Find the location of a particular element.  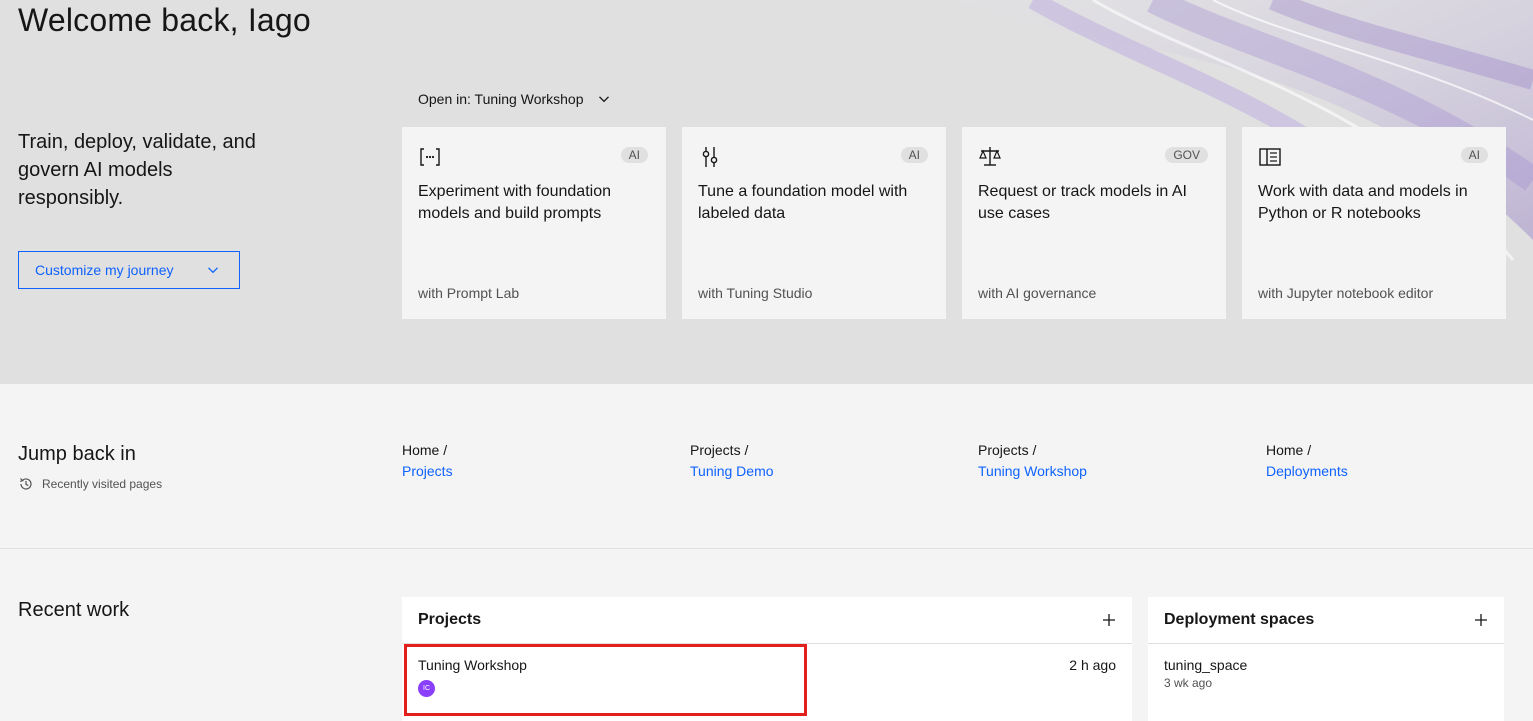

breadcrumb-link-tuning-demo: Tuning Demo is located at coordinates (732, 471).